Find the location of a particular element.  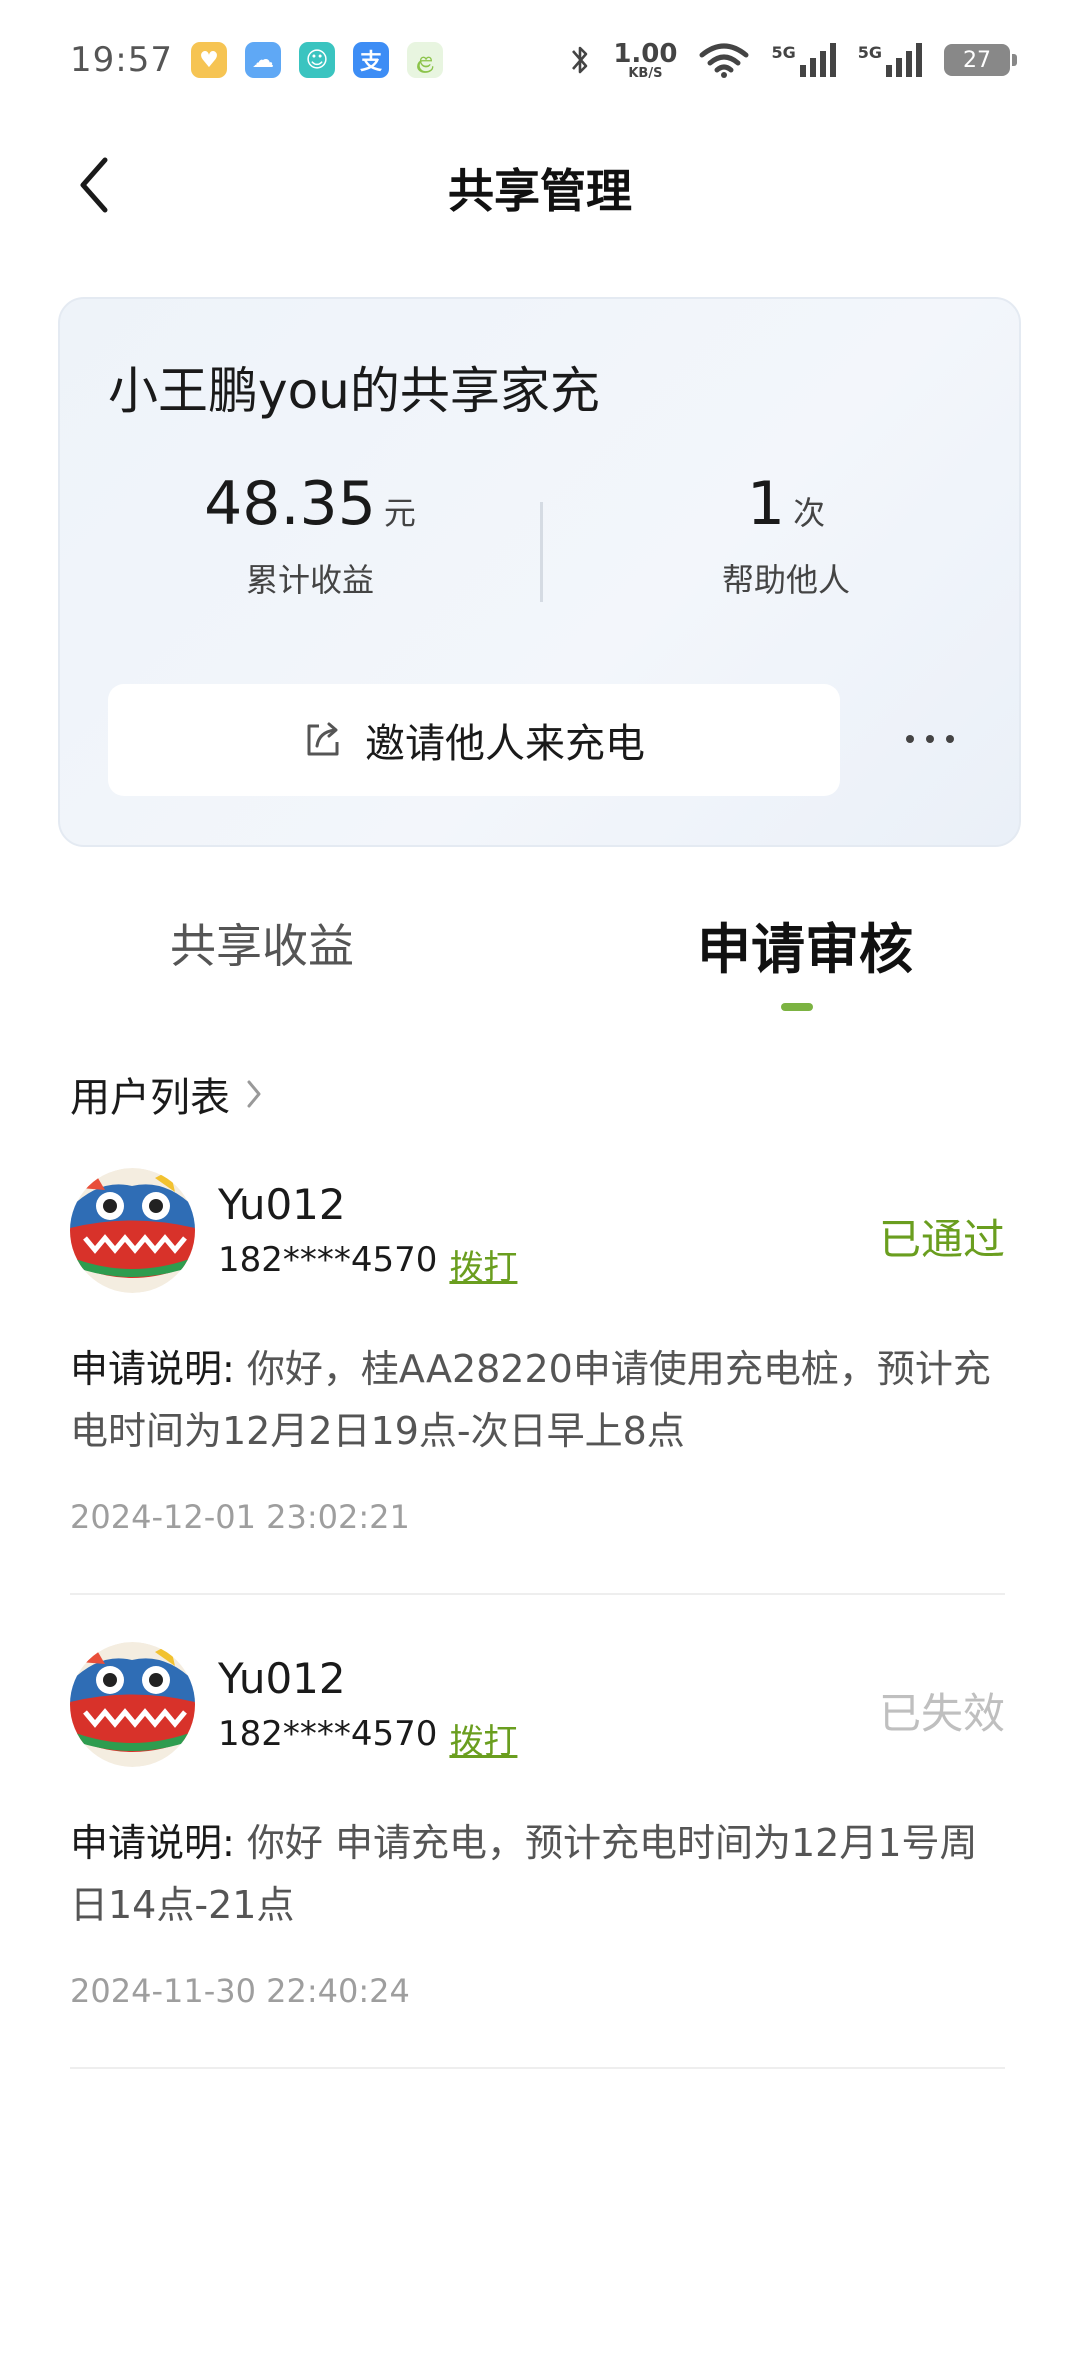

status-bar: 19:57 ♥ ☁ ☺ 支 ළ 1.00 KB/S 5G 5G 27 is located at coordinates (540, 60).